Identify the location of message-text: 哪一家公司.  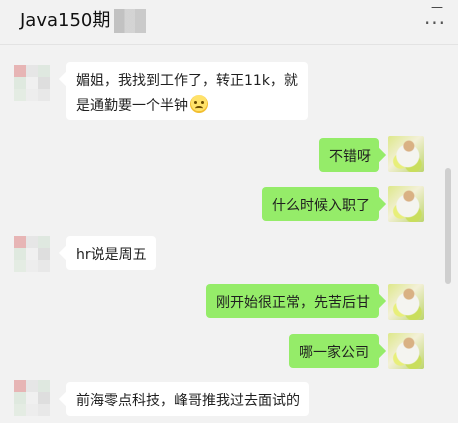
(334, 353).